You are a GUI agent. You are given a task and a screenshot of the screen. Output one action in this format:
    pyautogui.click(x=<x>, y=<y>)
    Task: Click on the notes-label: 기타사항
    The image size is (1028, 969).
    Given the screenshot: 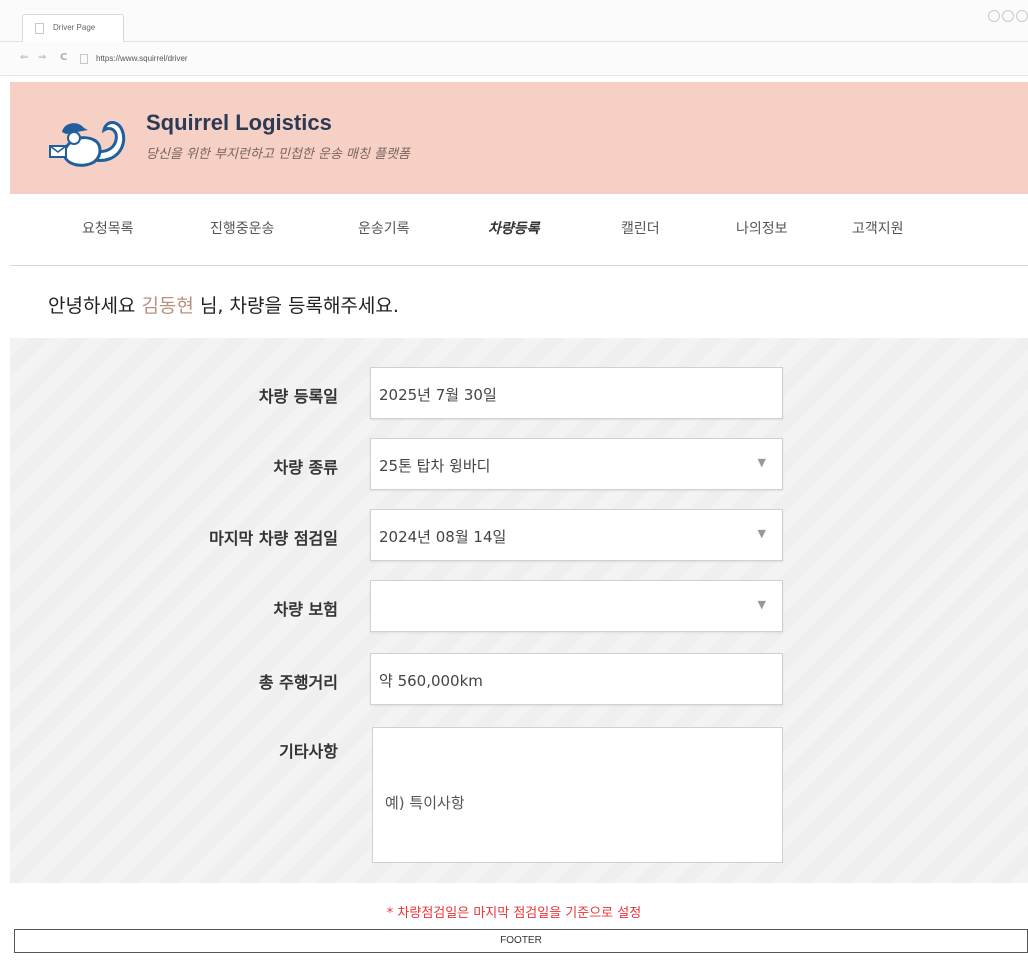 What is the action you would take?
    pyautogui.click(x=308, y=751)
    